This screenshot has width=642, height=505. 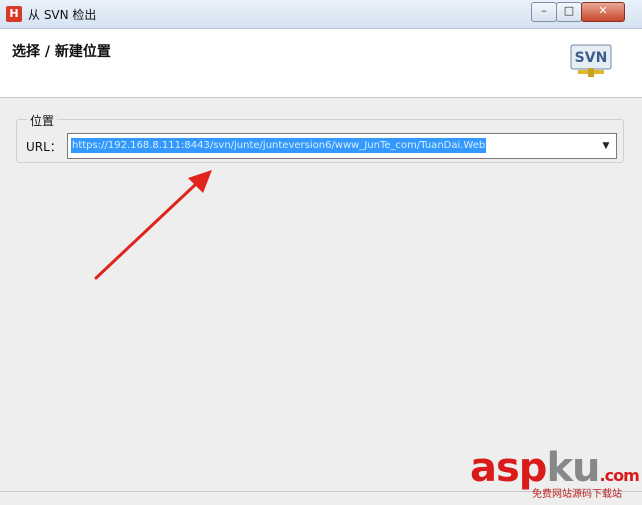 I want to click on red-arrow-annotation, so click(x=153, y=225).